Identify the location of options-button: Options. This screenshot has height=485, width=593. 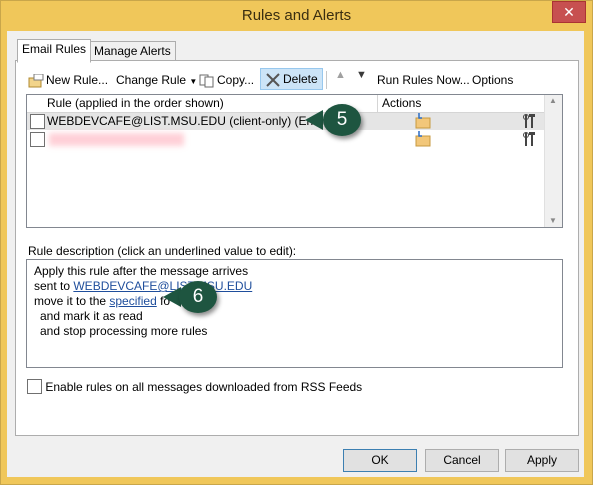
(492, 80).